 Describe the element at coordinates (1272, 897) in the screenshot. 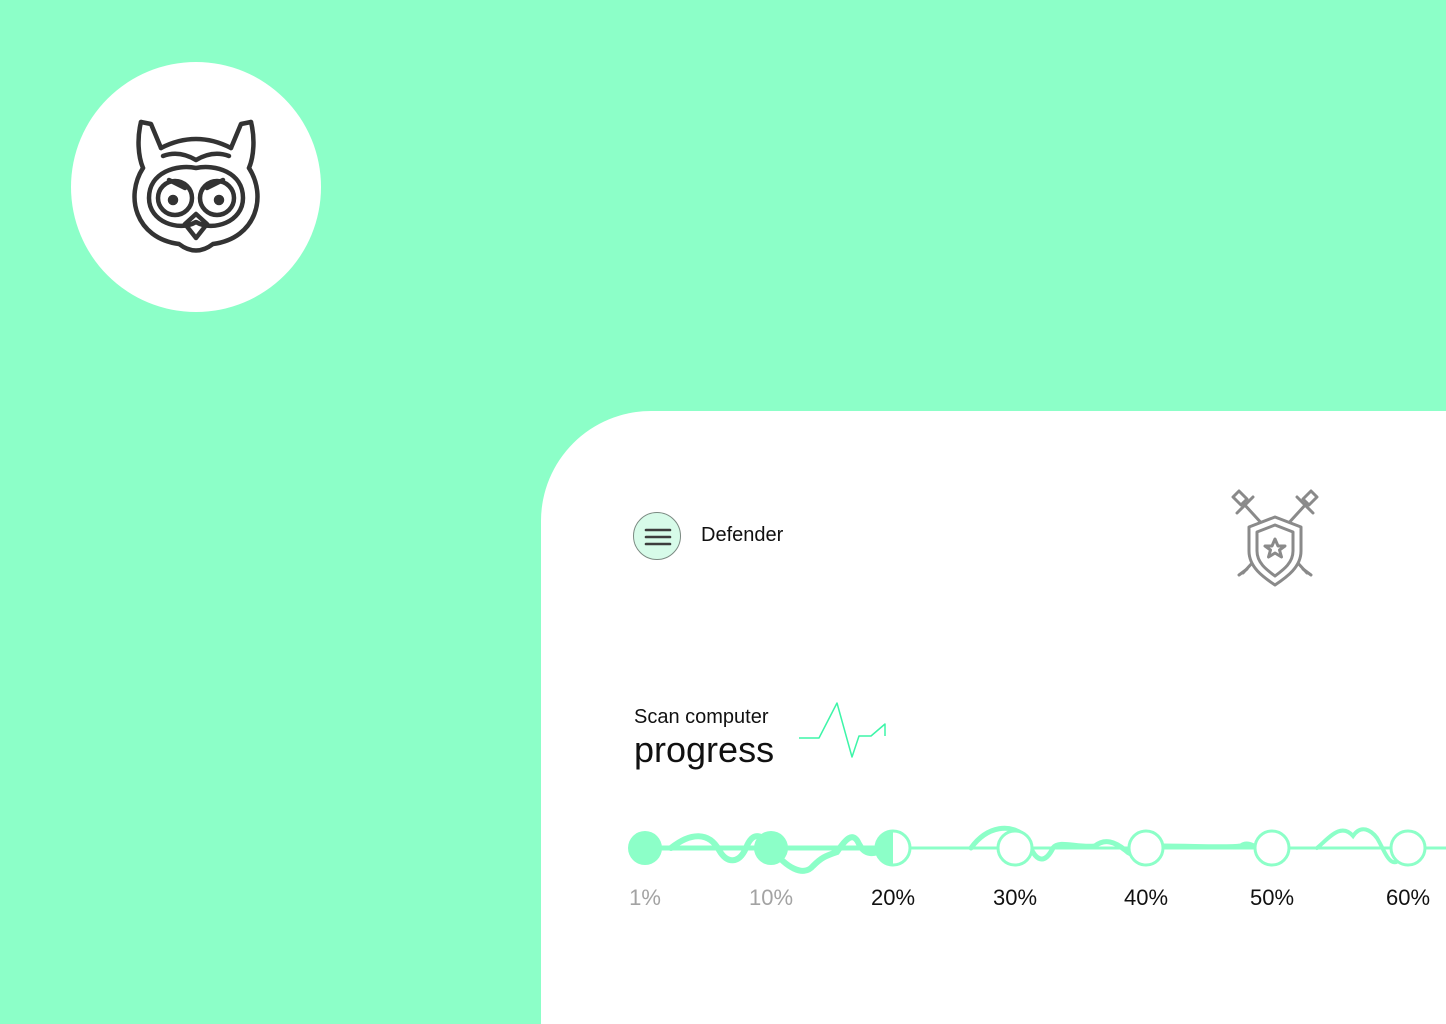

I see `progress-label-50: 50%` at that location.